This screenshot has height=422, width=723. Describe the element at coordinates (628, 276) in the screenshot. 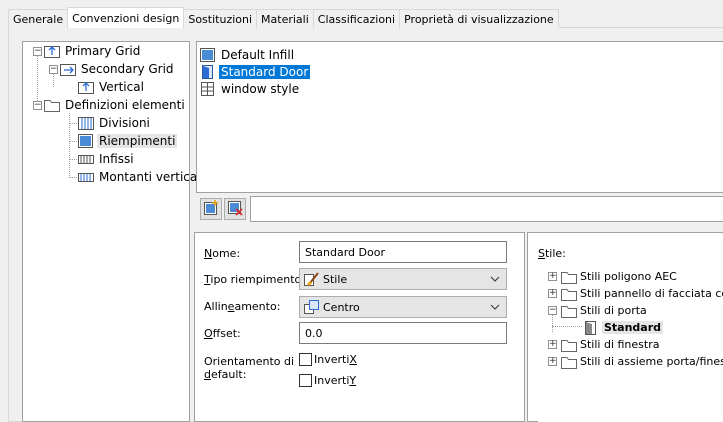

I see `tree-item-label: Stili poligono AEC` at that location.